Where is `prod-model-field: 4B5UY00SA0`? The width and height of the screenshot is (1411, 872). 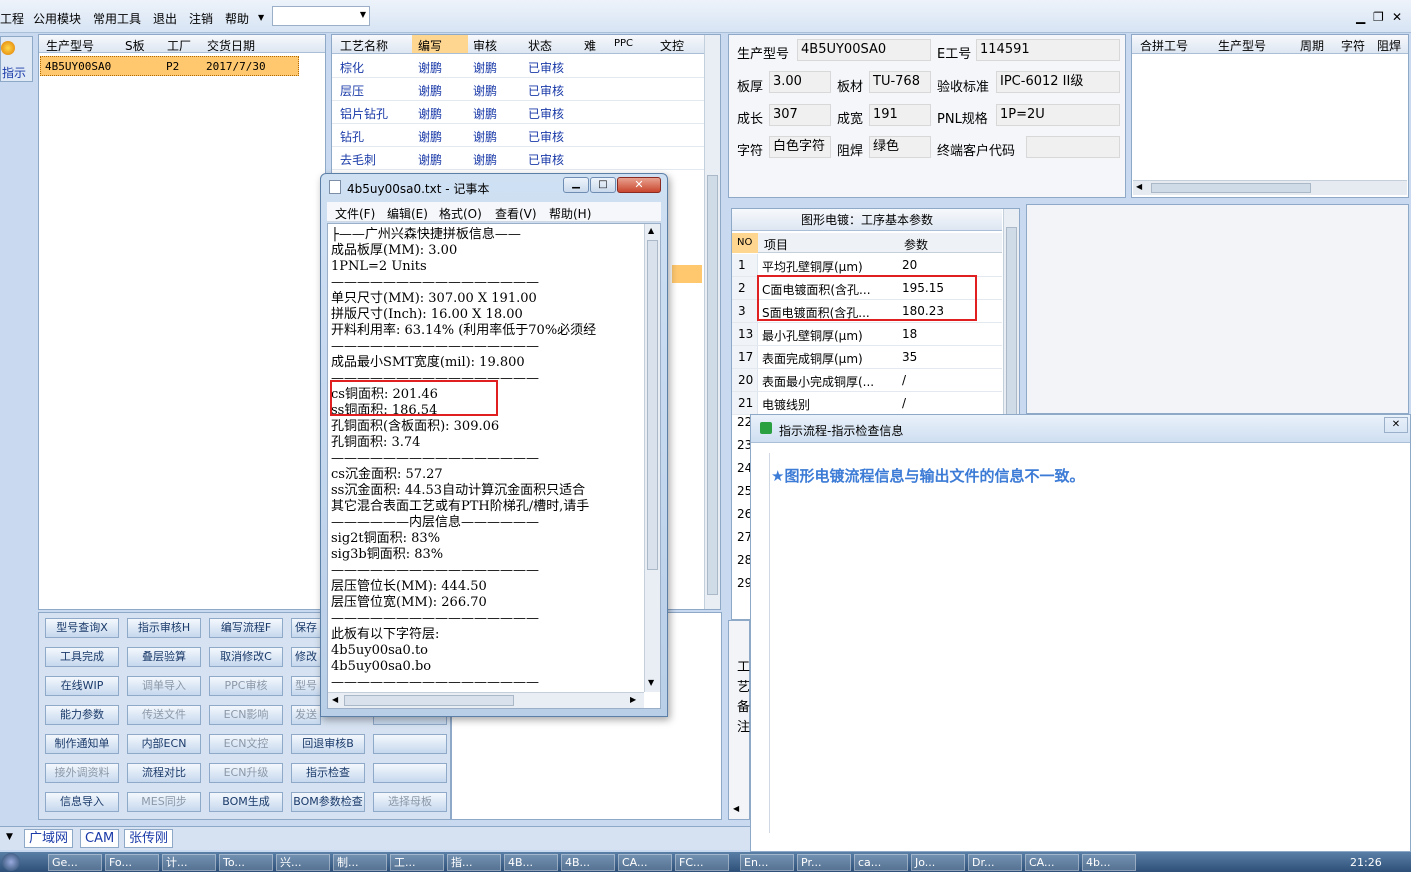 prod-model-field: 4B5UY00SA0 is located at coordinates (864, 50).